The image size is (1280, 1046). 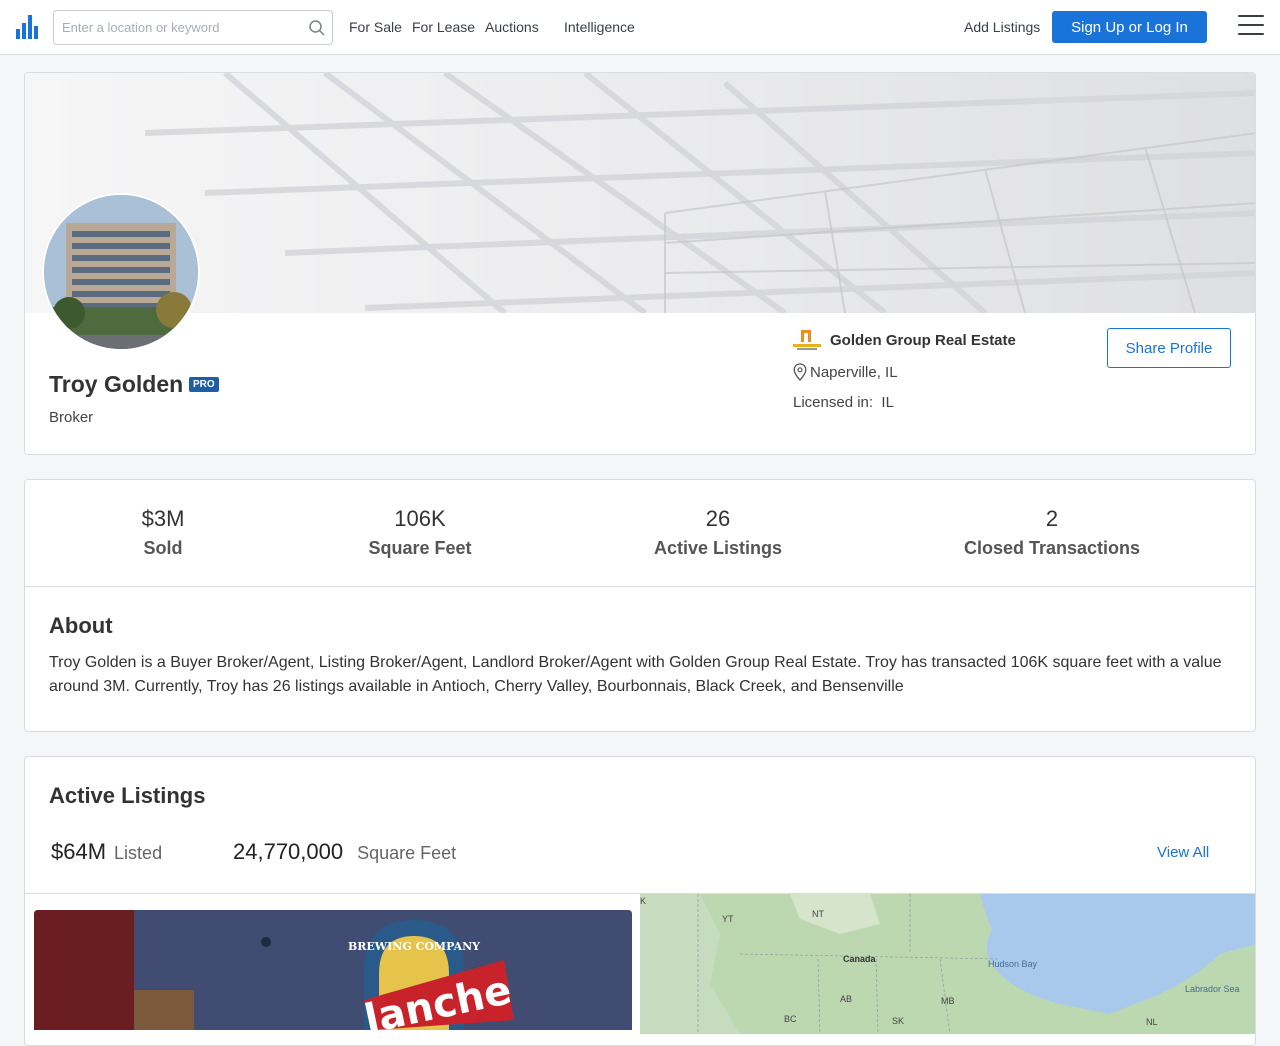 What do you see at coordinates (1052, 548) in the screenshot?
I see `stat-label: Closed Transactions` at bounding box center [1052, 548].